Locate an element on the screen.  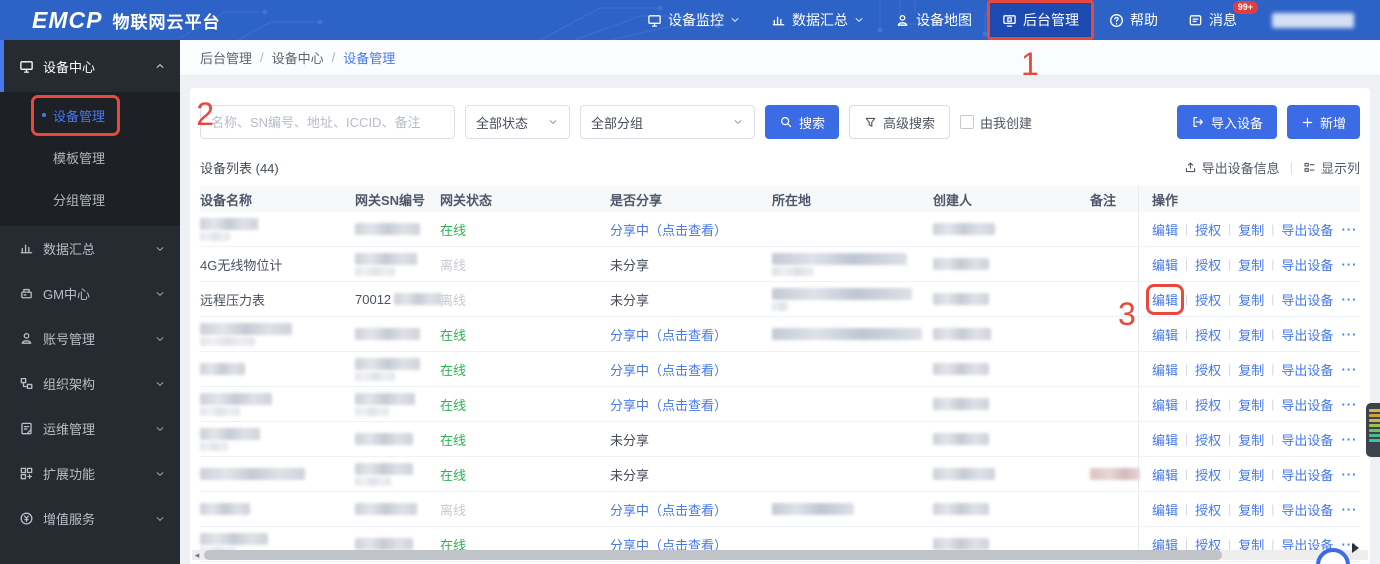
export-device-info-link: 导出设备信息 is located at coordinates (1232, 167).